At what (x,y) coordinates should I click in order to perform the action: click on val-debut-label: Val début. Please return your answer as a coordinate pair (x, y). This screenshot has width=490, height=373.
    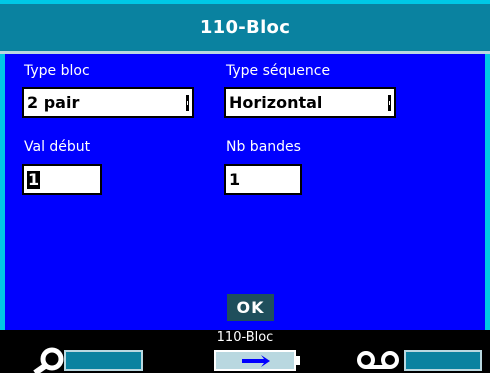
    Looking at the image, I should click on (57, 147).